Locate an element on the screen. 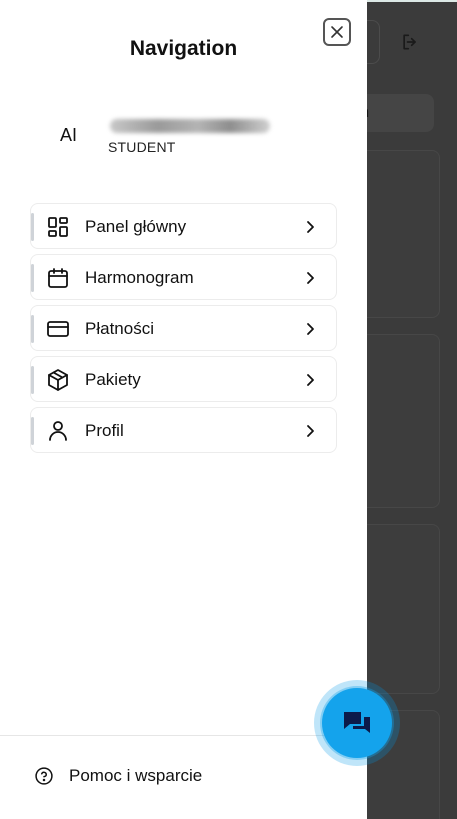 This screenshot has width=457, height=819. package-icon is located at coordinates (58, 380).